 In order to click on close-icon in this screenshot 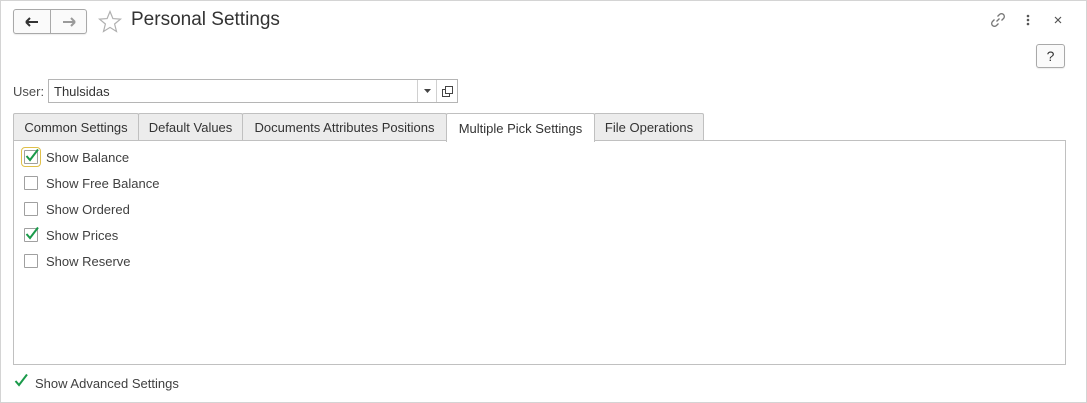, I will do `click(1058, 20)`.